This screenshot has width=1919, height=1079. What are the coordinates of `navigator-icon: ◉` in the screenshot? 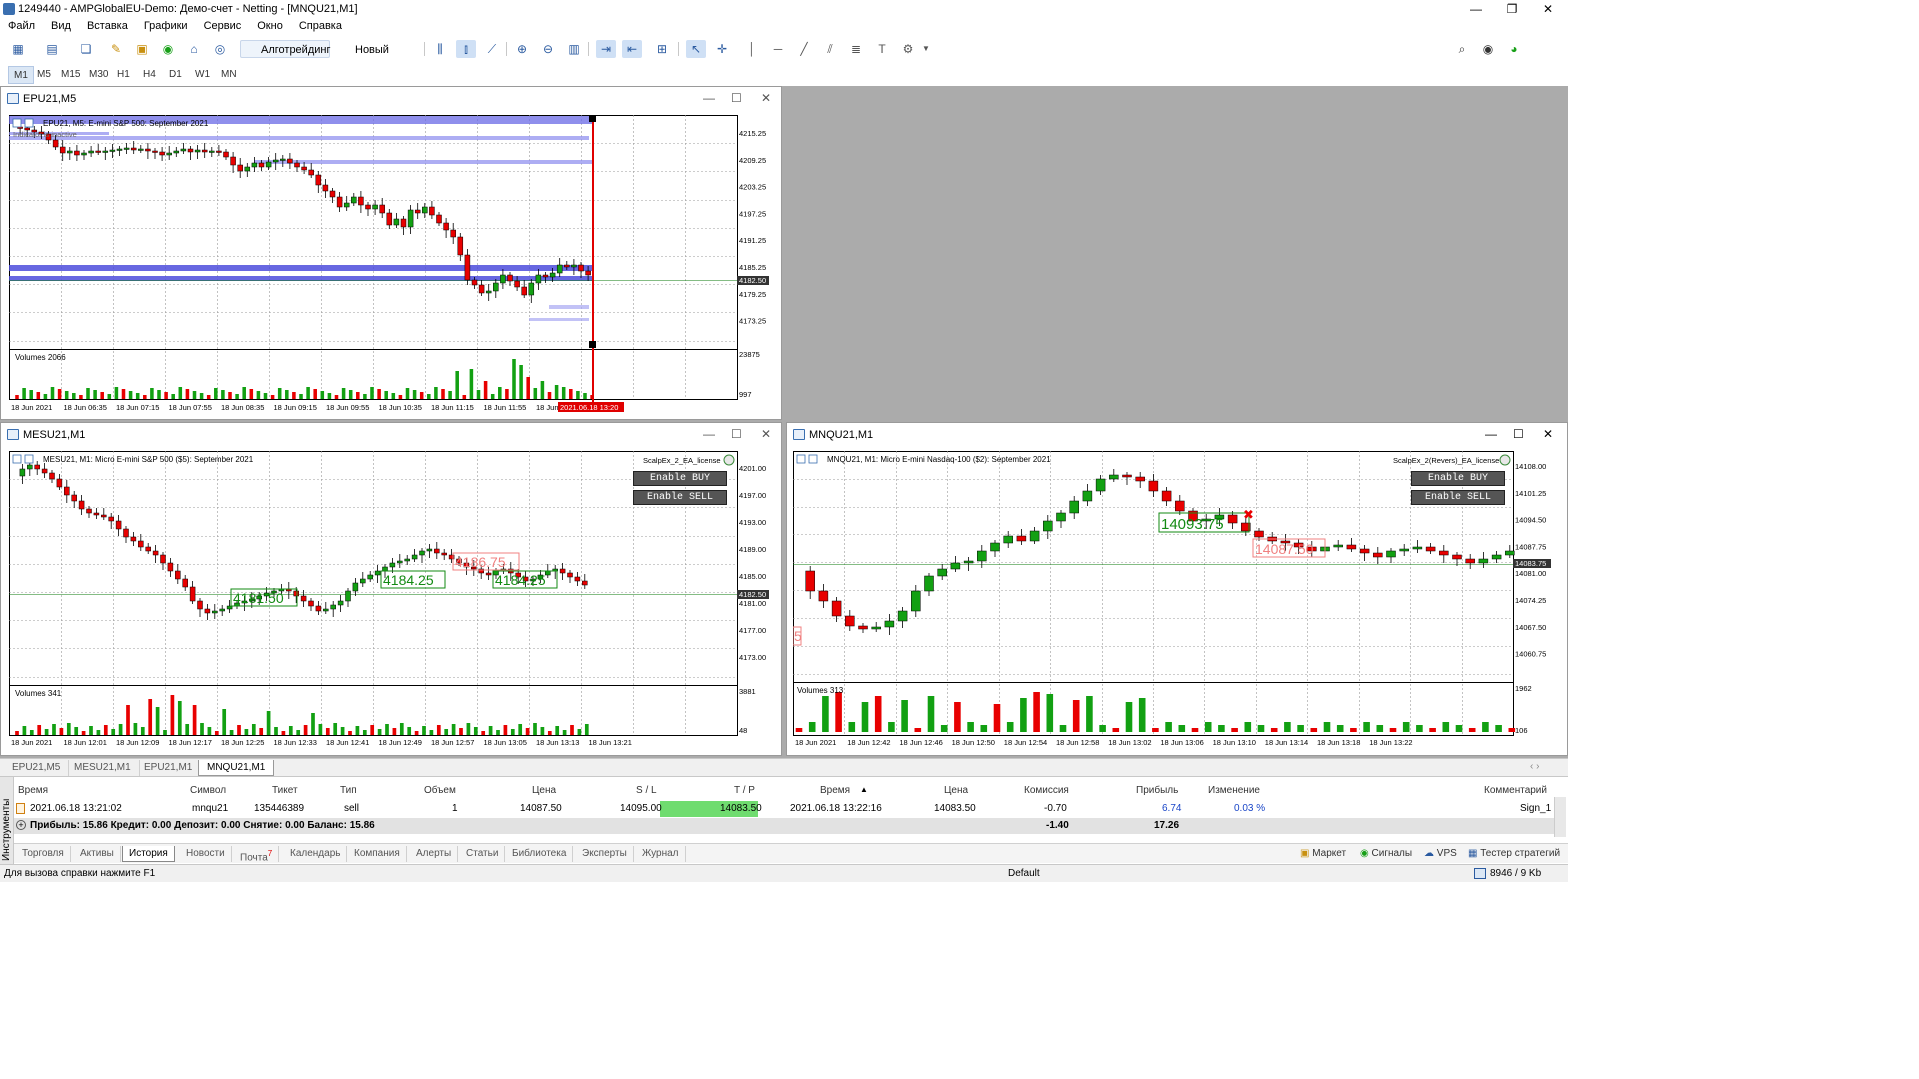 It's located at (168, 49).